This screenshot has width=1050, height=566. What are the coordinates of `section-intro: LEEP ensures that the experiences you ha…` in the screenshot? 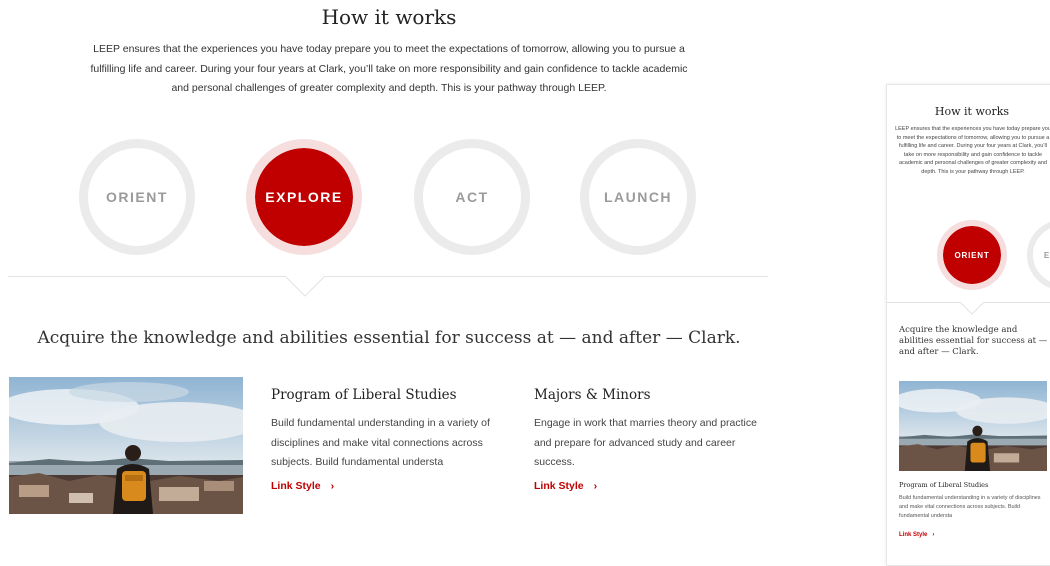 It's located at (389, 68).